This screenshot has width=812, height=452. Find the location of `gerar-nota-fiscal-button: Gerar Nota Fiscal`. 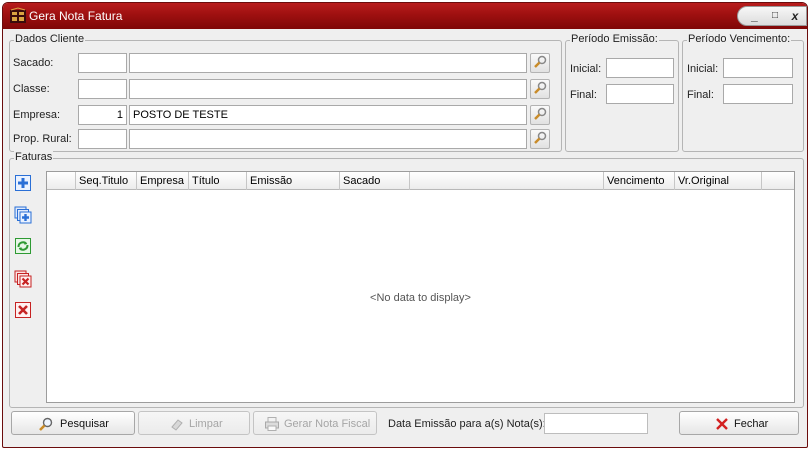

gerar-nota-fiscal-button: Gerar Nota Fiscal is located at coordinates (315, 423).